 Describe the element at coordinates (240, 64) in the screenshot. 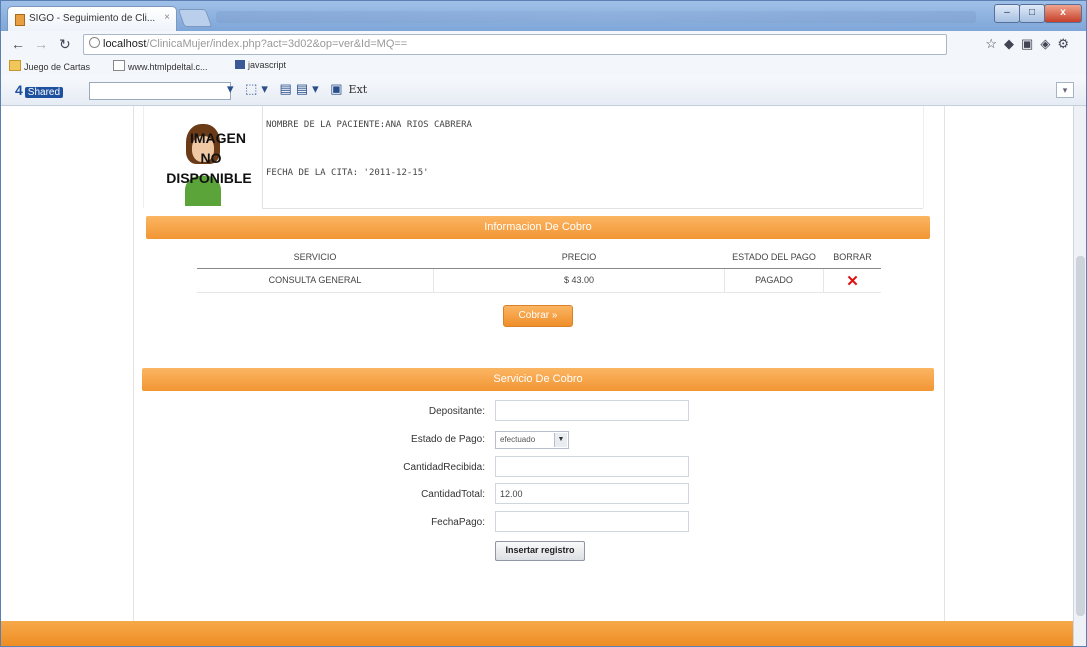

I see `facebook-icon` at that location.